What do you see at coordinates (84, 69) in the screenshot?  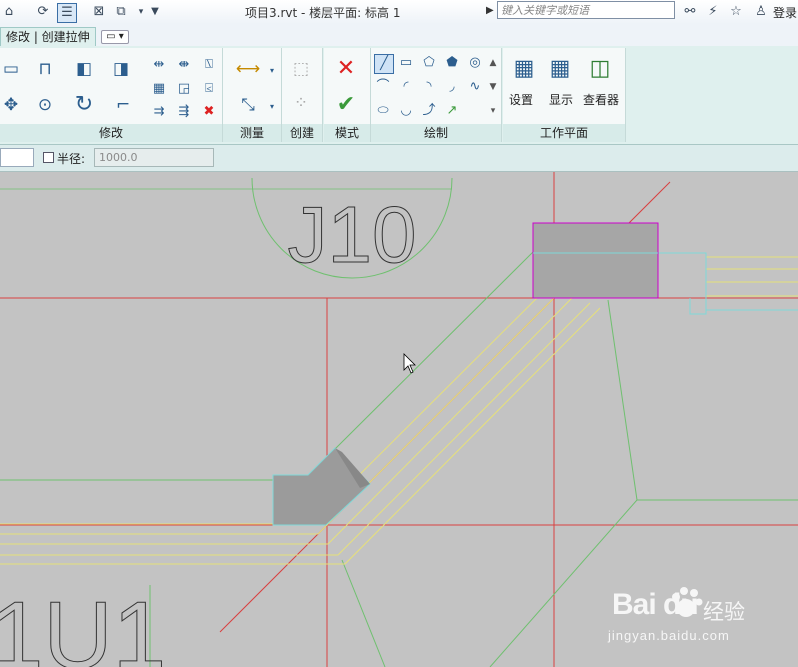 I see `mirror-pick-axis-icon: ◧` at bounding box center [84, 69].